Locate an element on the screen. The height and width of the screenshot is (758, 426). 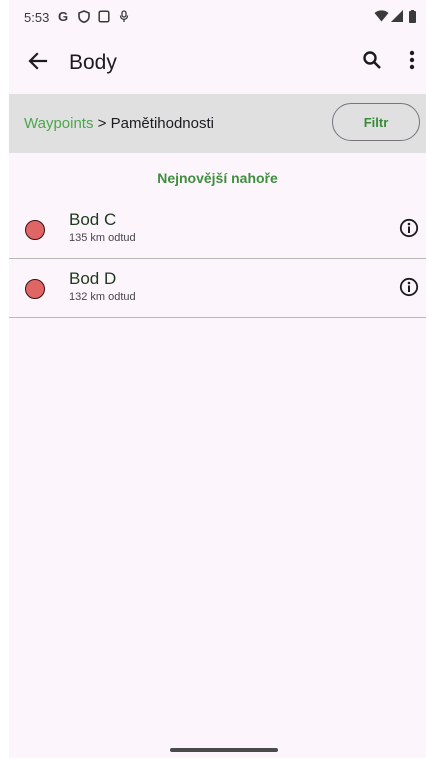
signal-icon is located at coordinates (396, 16).